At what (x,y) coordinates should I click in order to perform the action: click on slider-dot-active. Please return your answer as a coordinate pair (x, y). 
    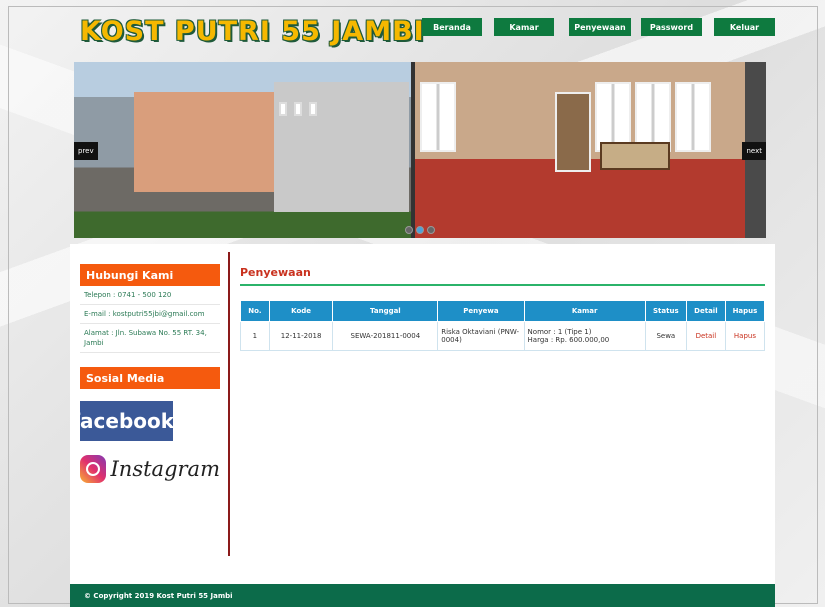
    Looking at the image, I should click on (420, 230).